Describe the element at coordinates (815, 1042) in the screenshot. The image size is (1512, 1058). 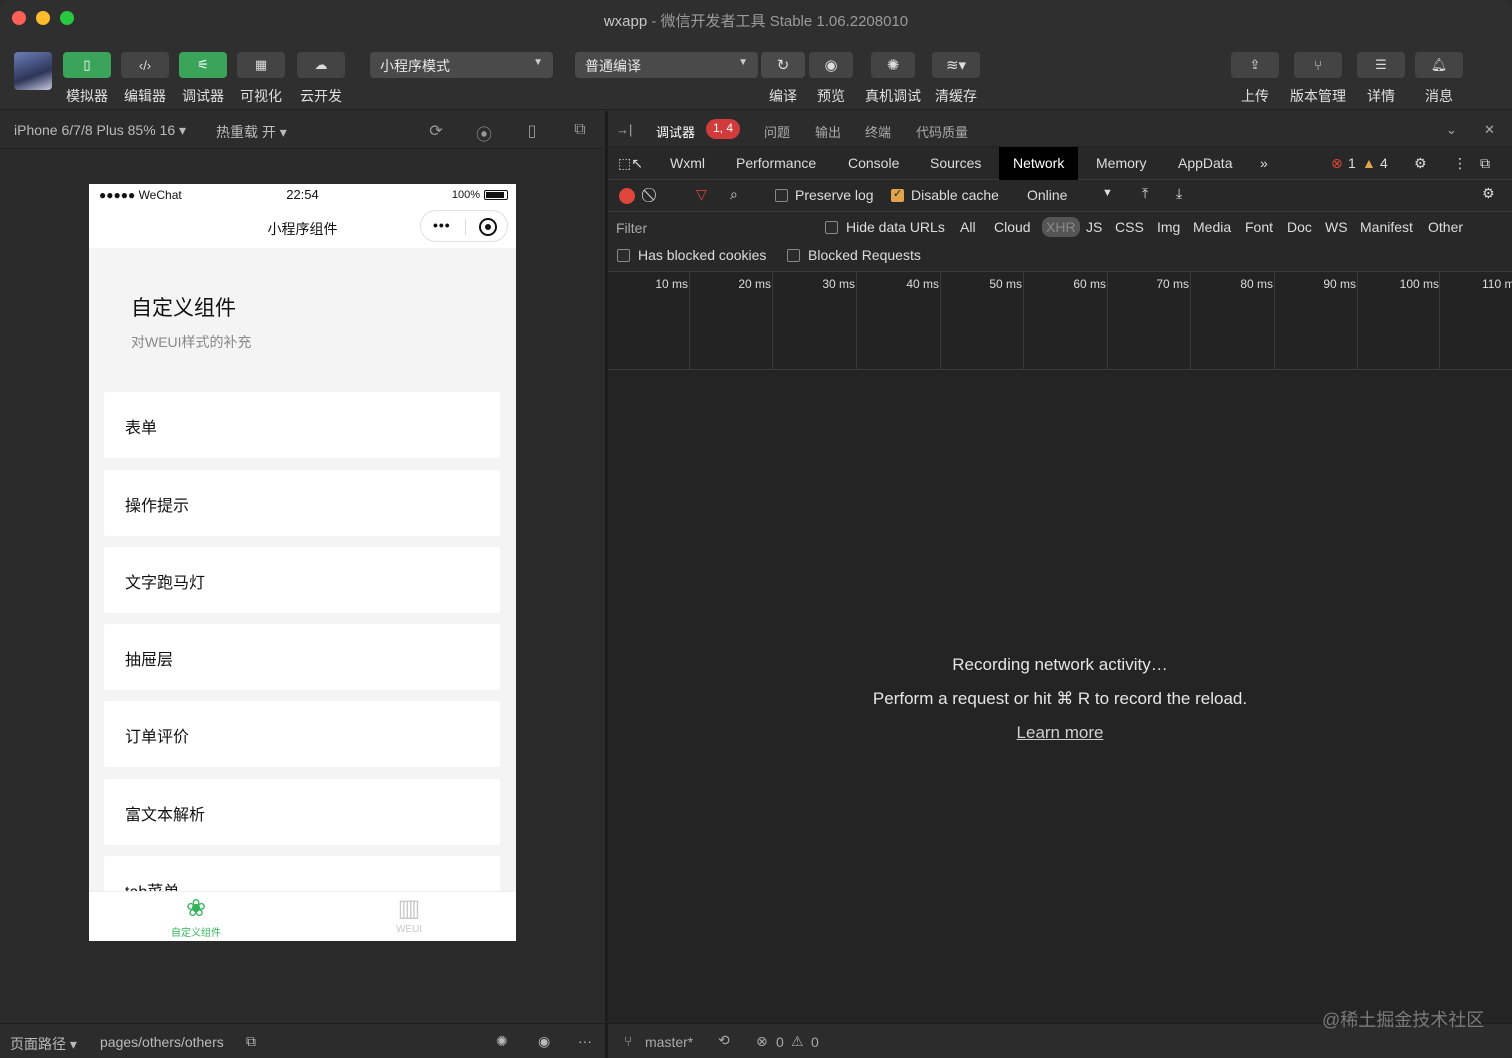
I see `footer-warning-count: 0` at that location.